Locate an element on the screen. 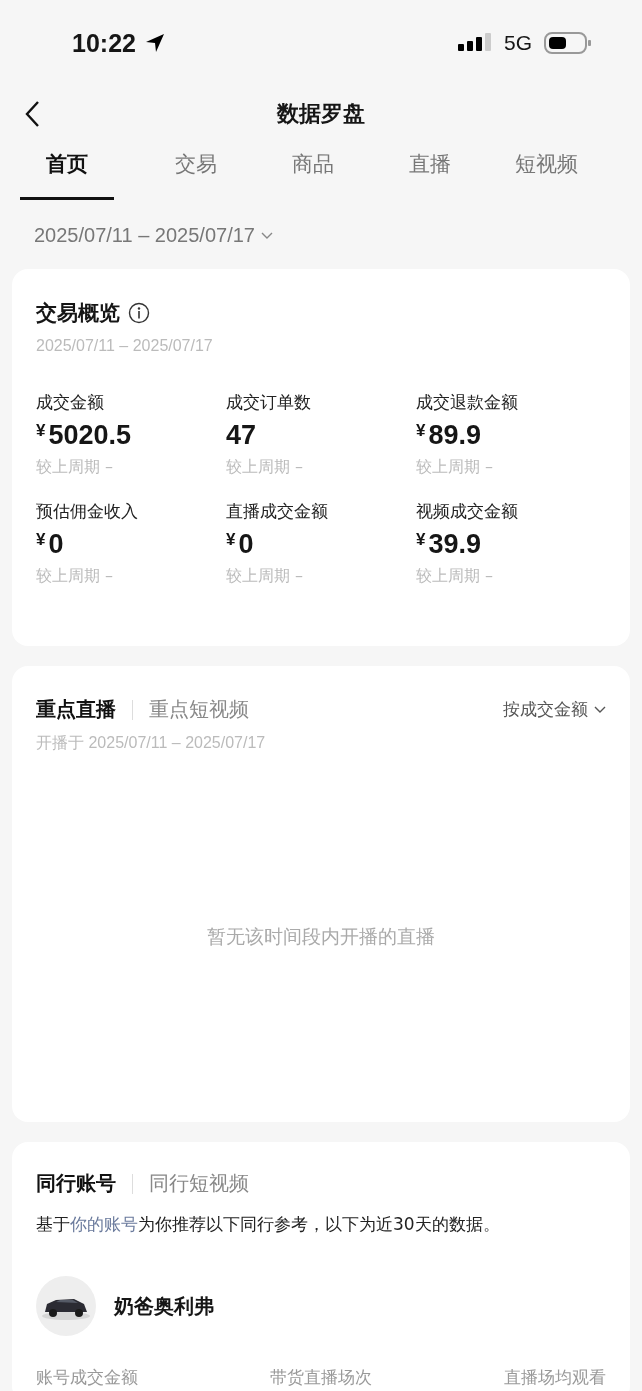  sort-dropdown: 按成交金额 is located at coordinates (554, 709).